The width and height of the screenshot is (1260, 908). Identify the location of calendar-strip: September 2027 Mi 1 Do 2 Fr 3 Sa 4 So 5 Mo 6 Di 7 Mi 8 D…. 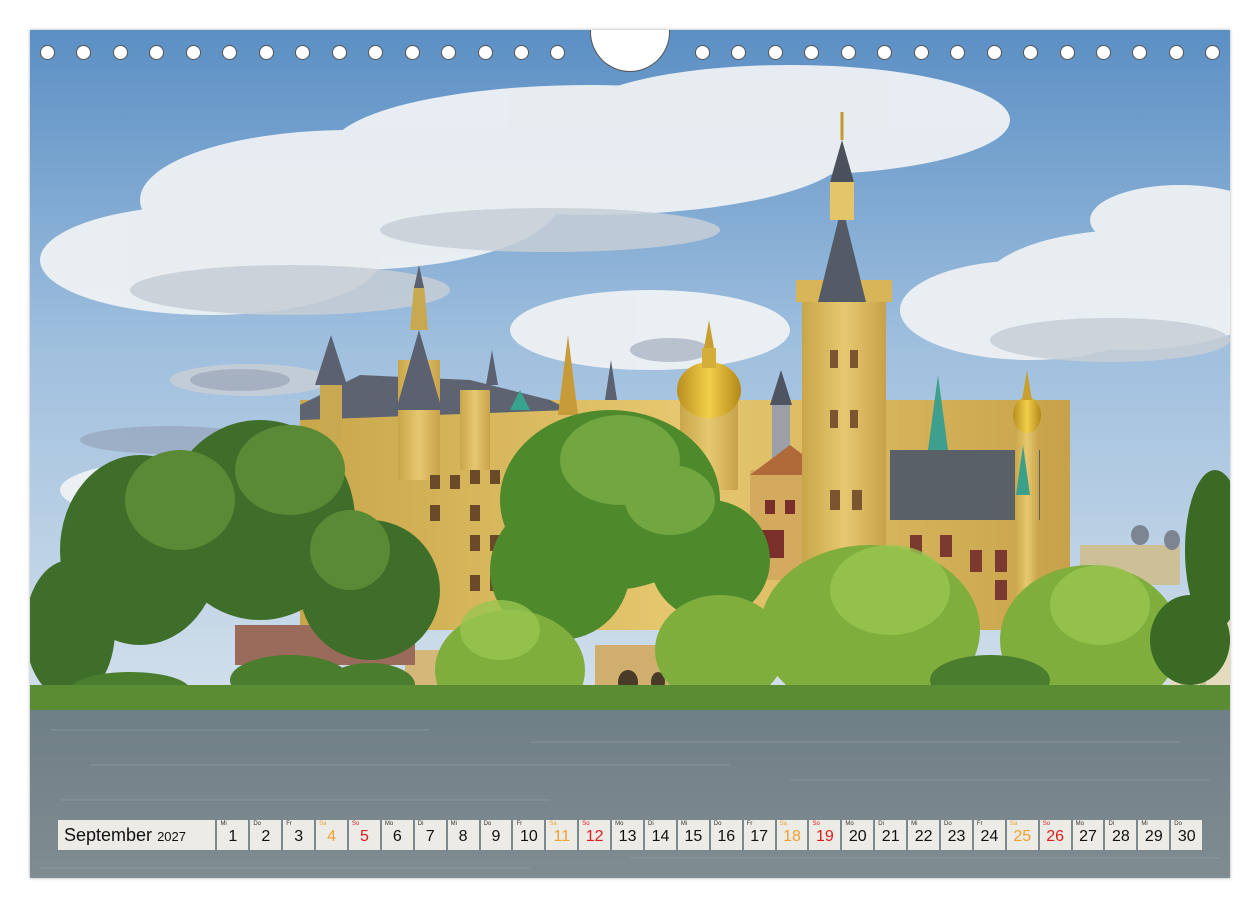
(630, 835).